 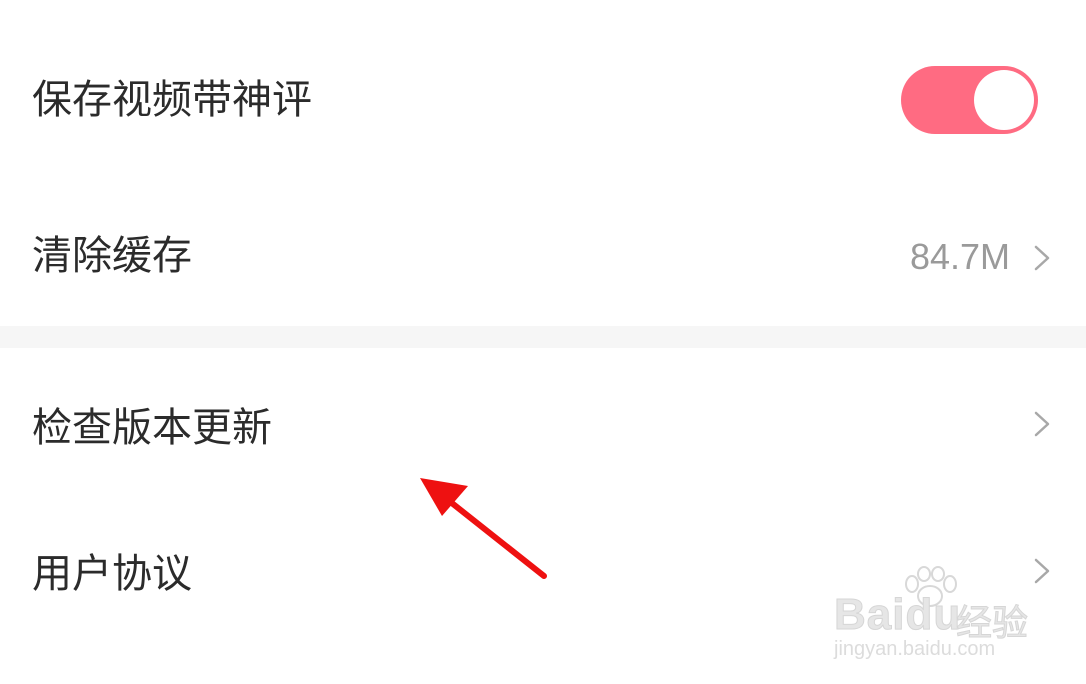 I want to click on check-update-label: 检查版本更新, so click(x=152, y=428).